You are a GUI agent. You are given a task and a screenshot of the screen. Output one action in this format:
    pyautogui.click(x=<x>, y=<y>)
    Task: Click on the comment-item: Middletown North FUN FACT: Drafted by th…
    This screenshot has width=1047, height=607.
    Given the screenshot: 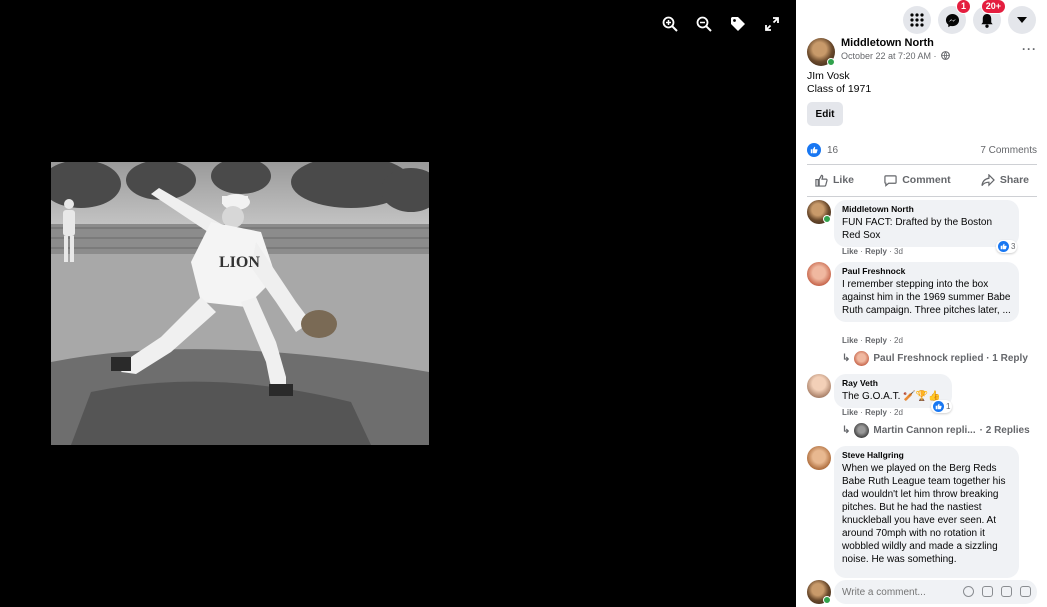 What is the action you would take?
    pyautogui.click(x=922, y=230)
    